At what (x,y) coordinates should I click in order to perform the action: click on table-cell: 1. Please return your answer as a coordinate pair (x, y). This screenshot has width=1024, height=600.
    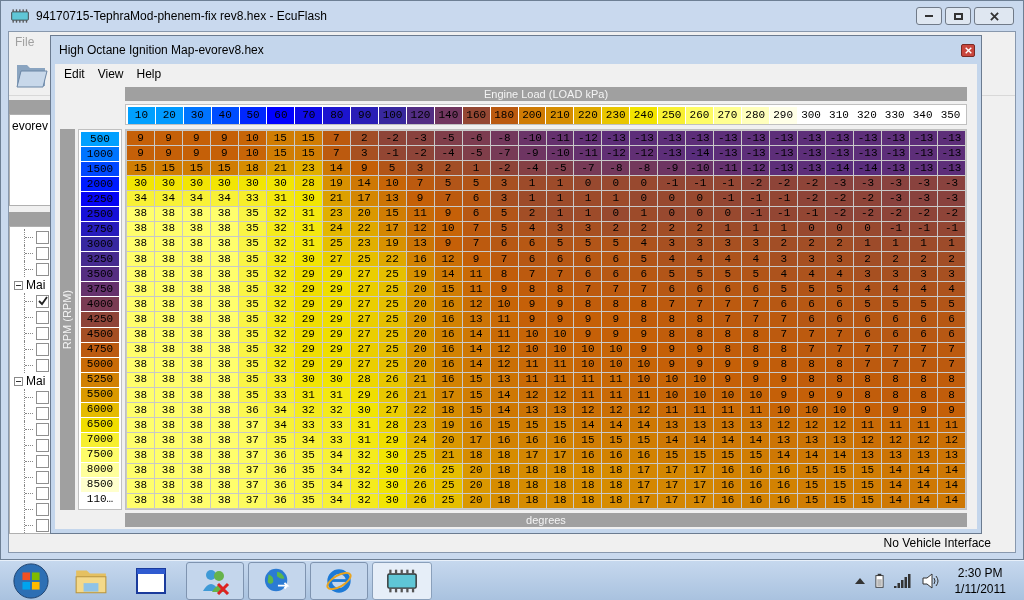
    Looking at the image, I should click on (532, 198).